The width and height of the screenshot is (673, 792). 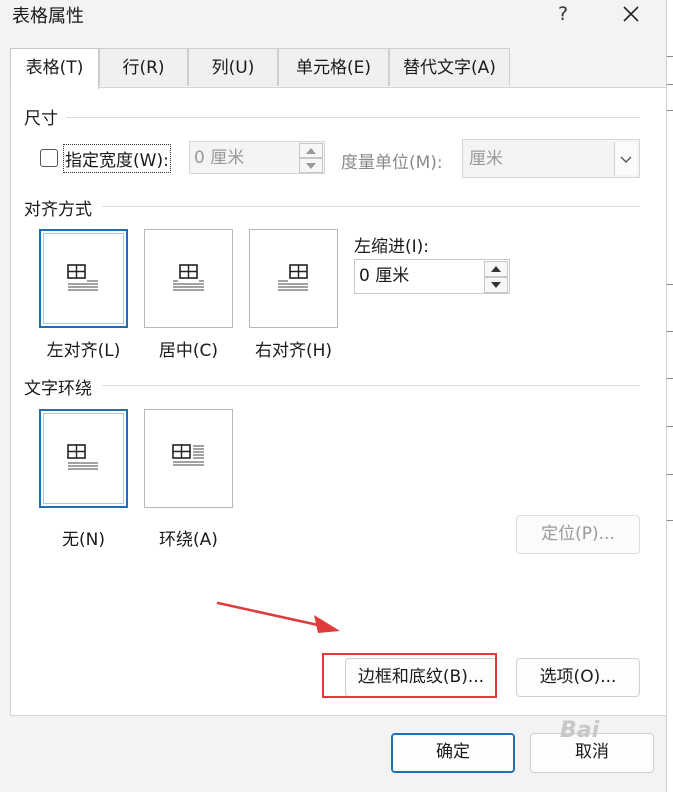 I want to click on section-text-wrapping-title: 文字环绕, so click(x=58, y=389).